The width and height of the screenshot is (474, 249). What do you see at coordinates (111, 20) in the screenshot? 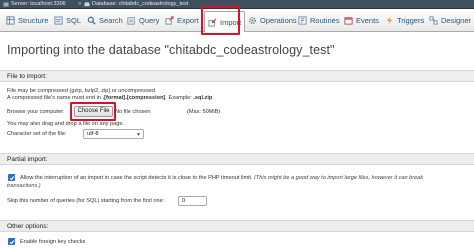
I see `tab-search-label: Search` at bounding box center [111, 20].